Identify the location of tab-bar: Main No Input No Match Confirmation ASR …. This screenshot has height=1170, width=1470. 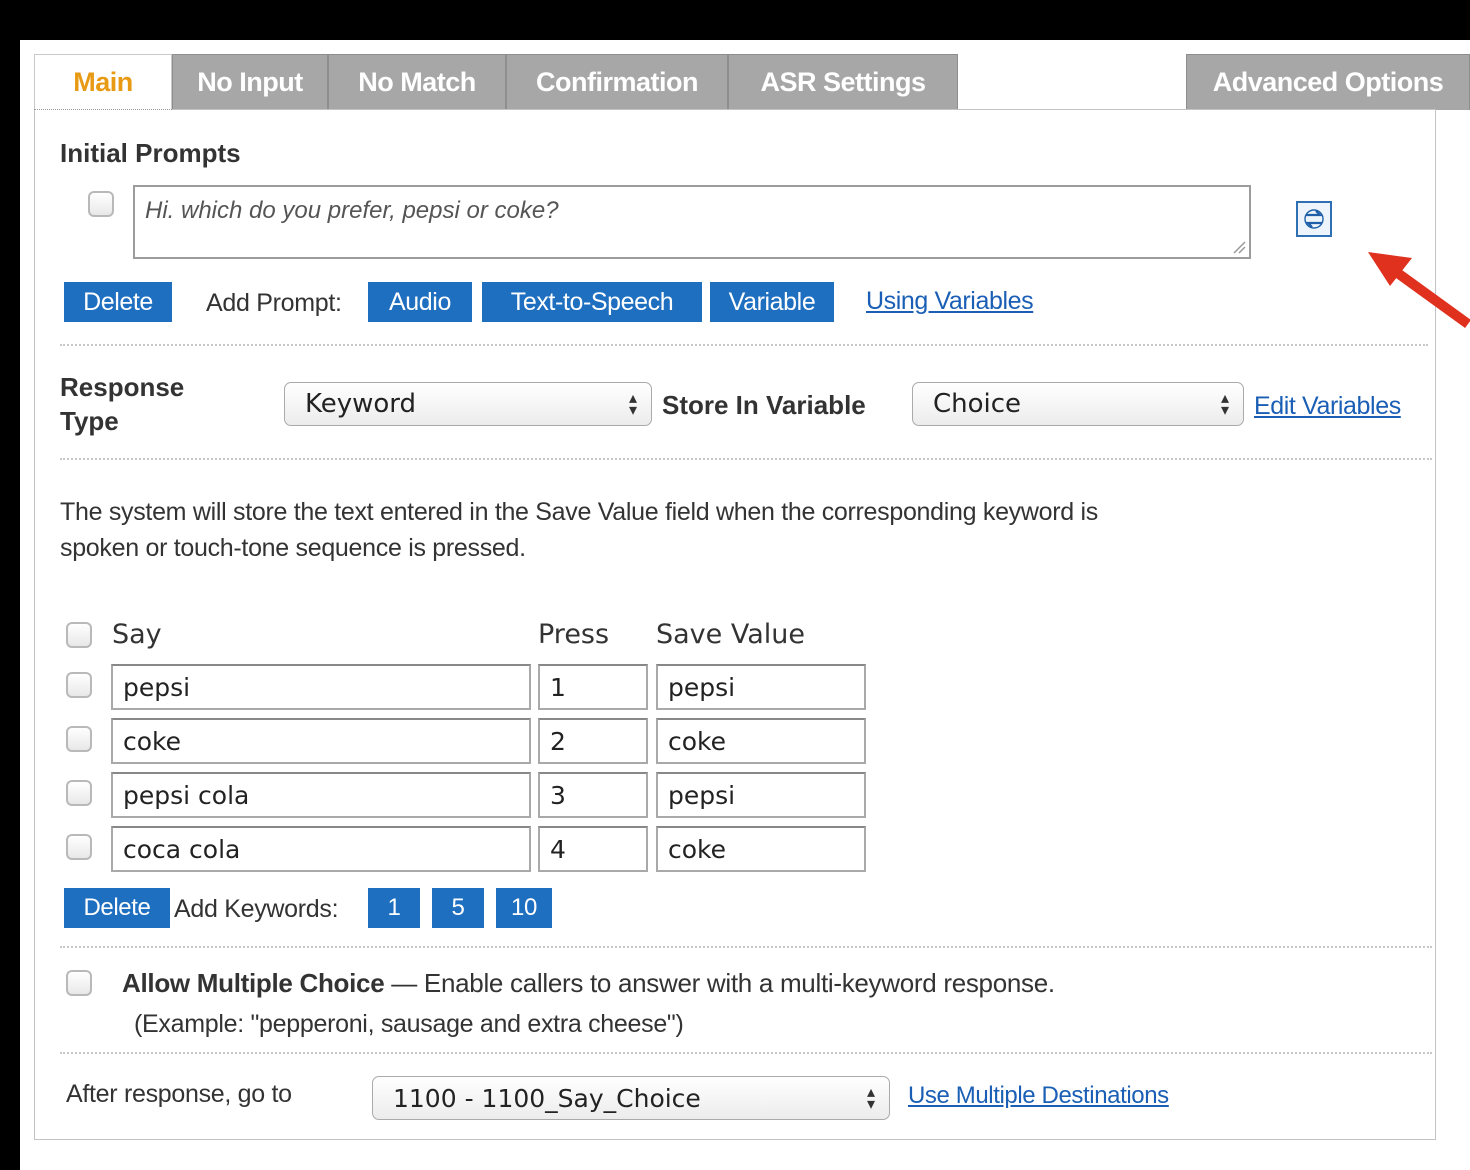
(752, 82).